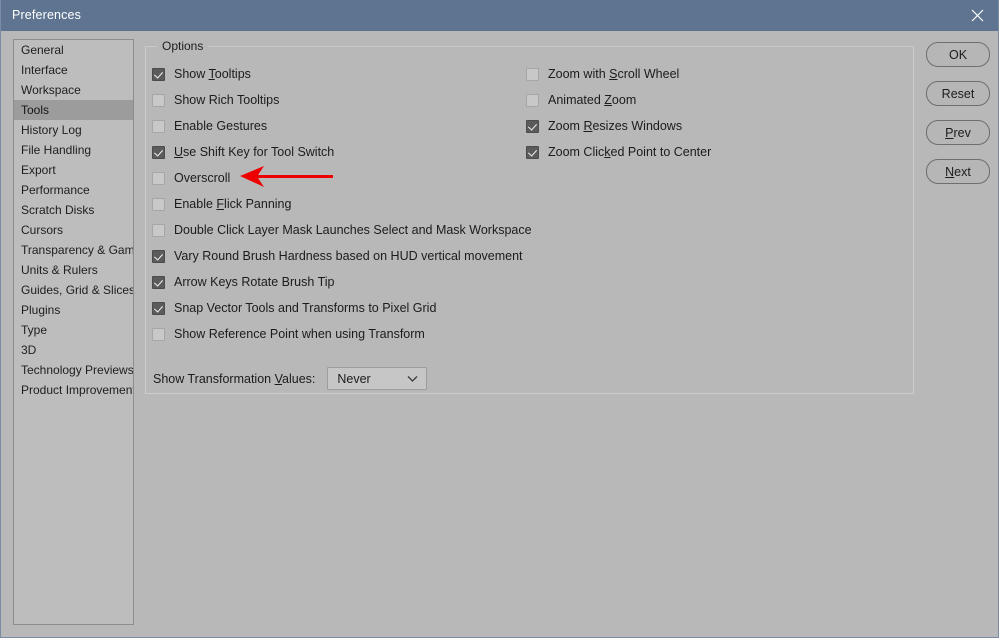 The height and width of the screenshot is (638, 999). I want to click on checkbox-arrow-keys-rotate-brush-tip, so click(158, 282).